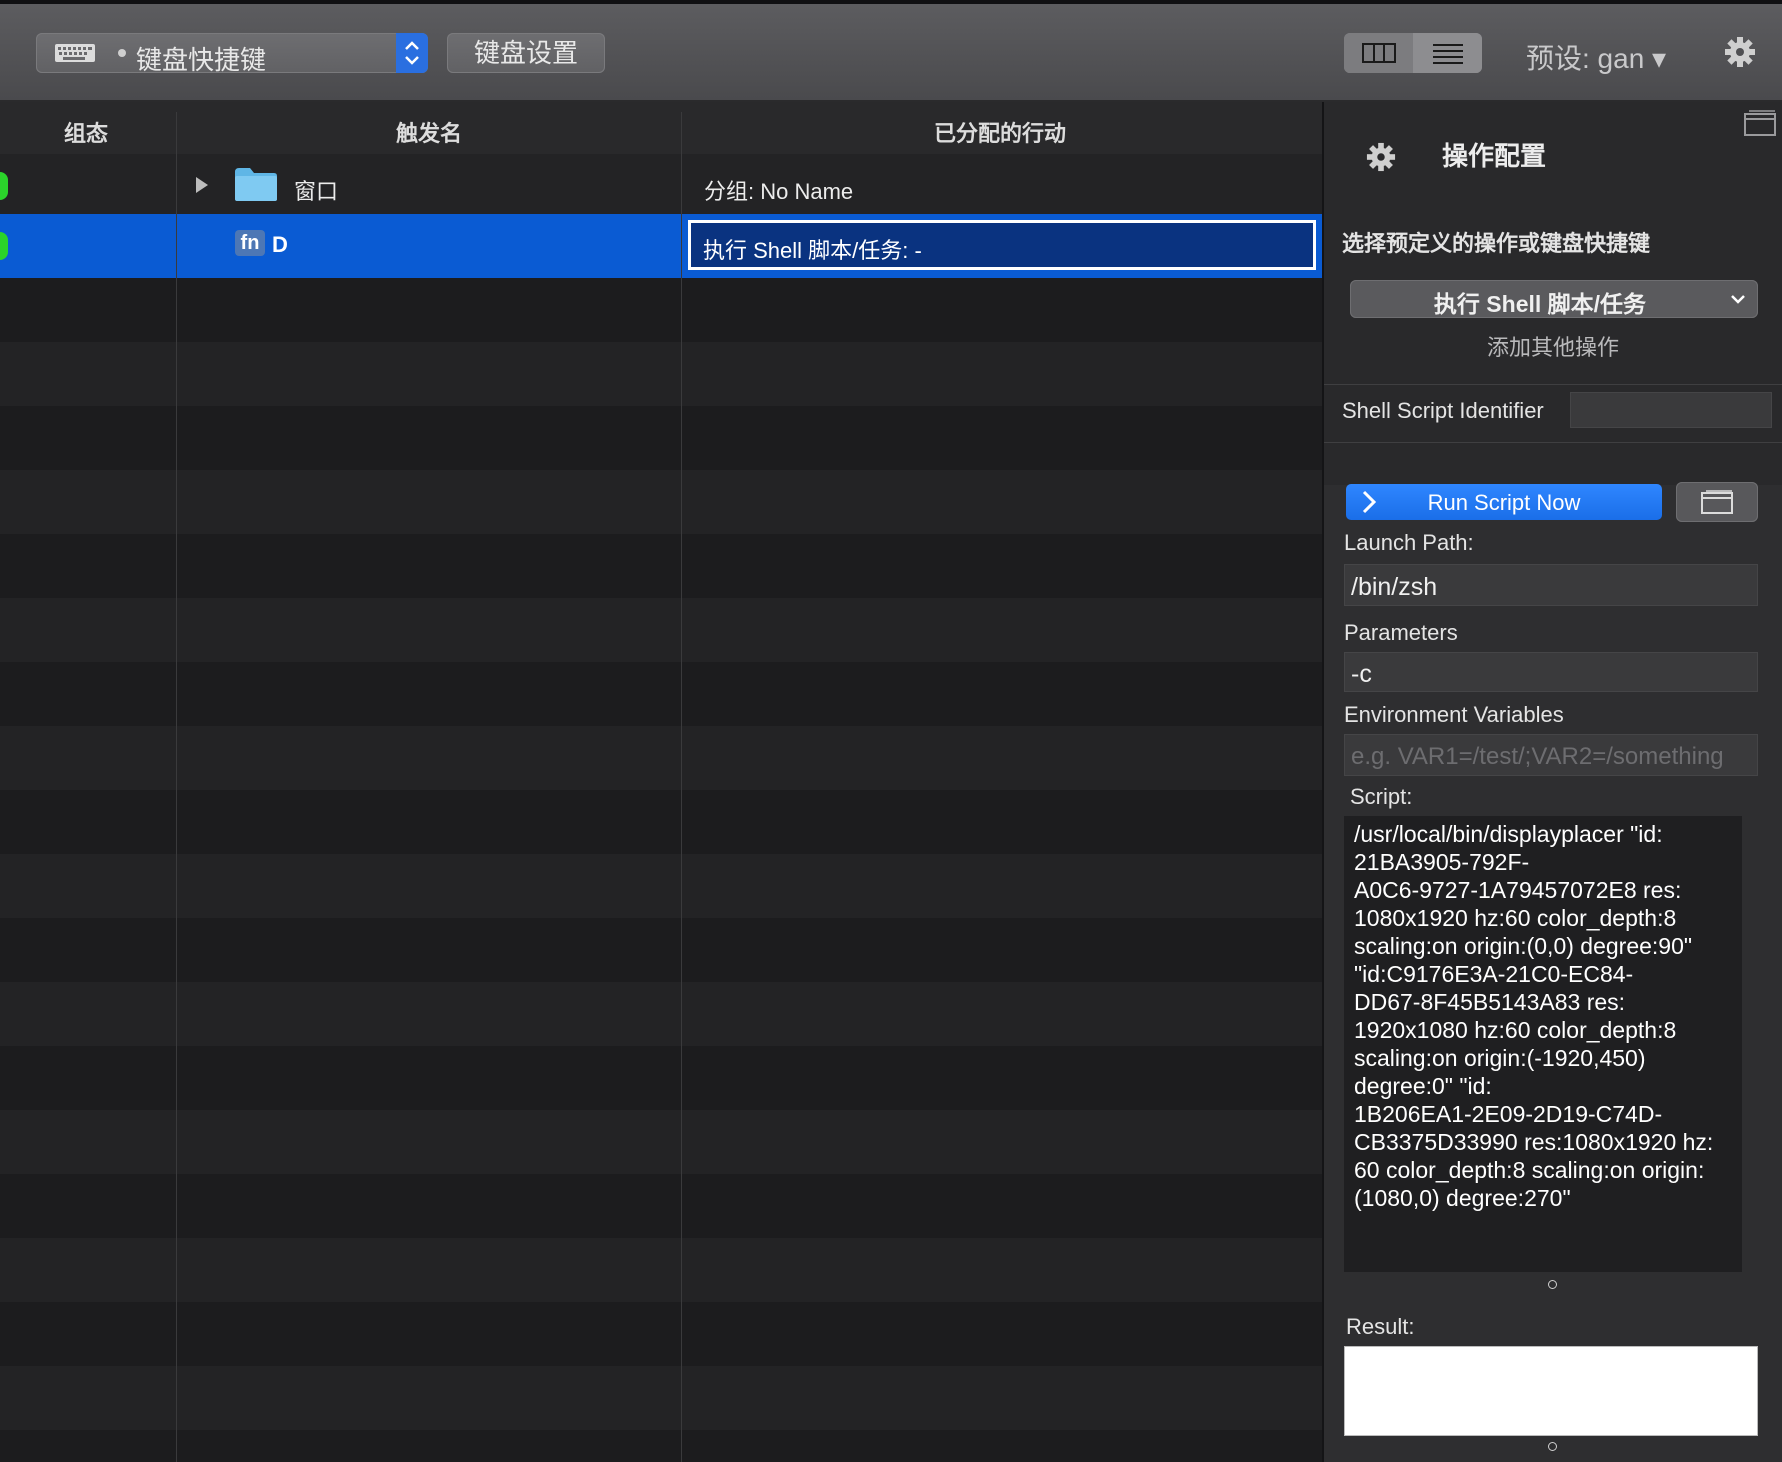 The height and width of the screenshot is (1462, 1782). I want to click on run-script-label: Run Script Now, so click(1504, 502).